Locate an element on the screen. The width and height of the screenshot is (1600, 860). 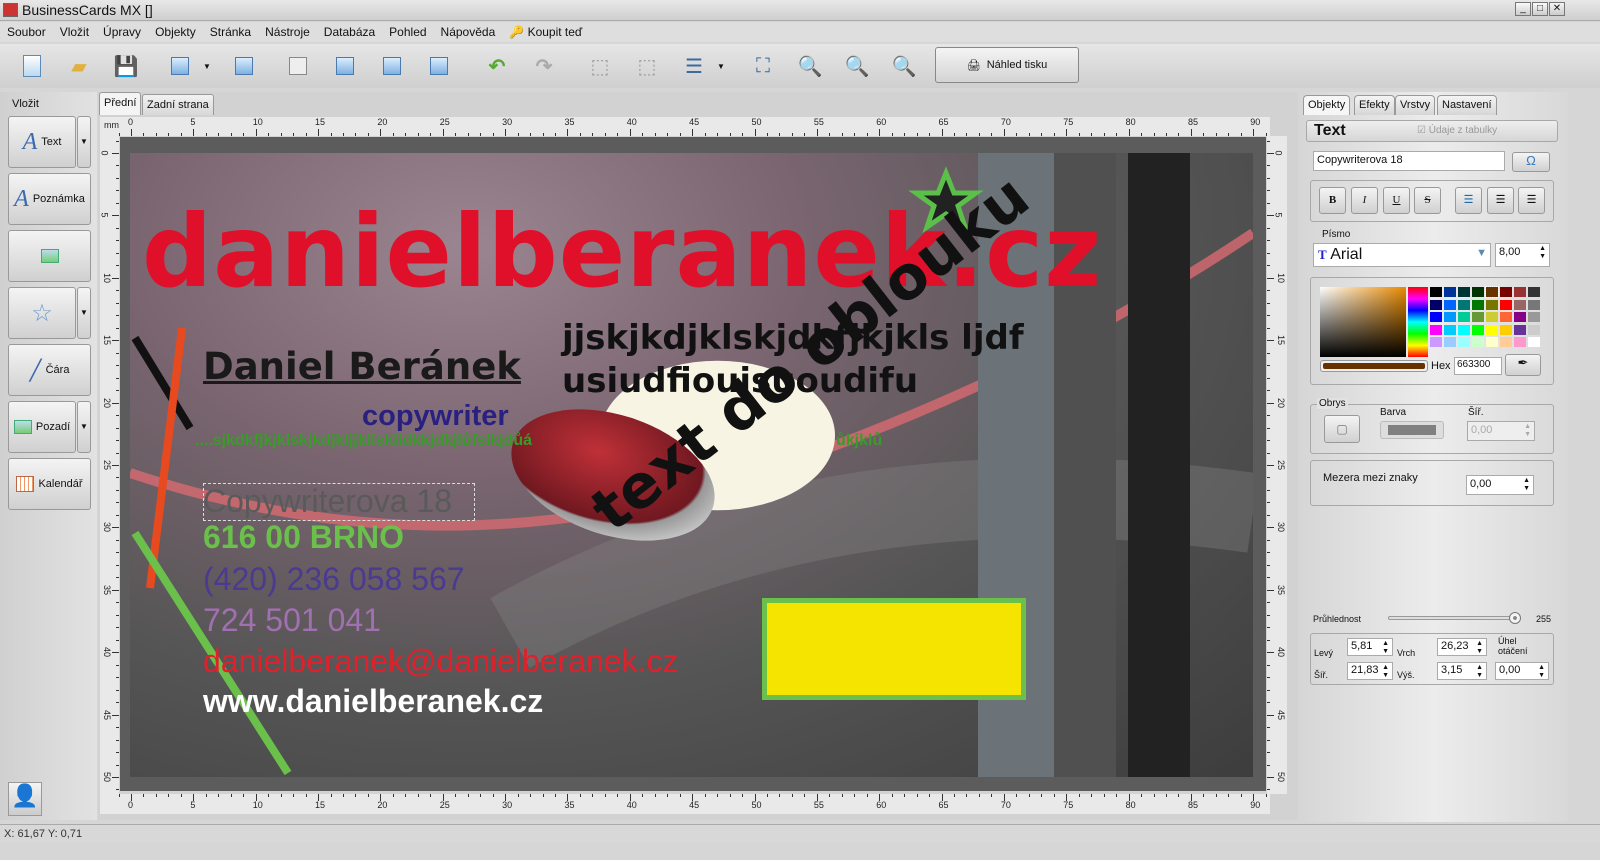
eyedropper-icon: ✒ is located at coordinates (1523, 365).